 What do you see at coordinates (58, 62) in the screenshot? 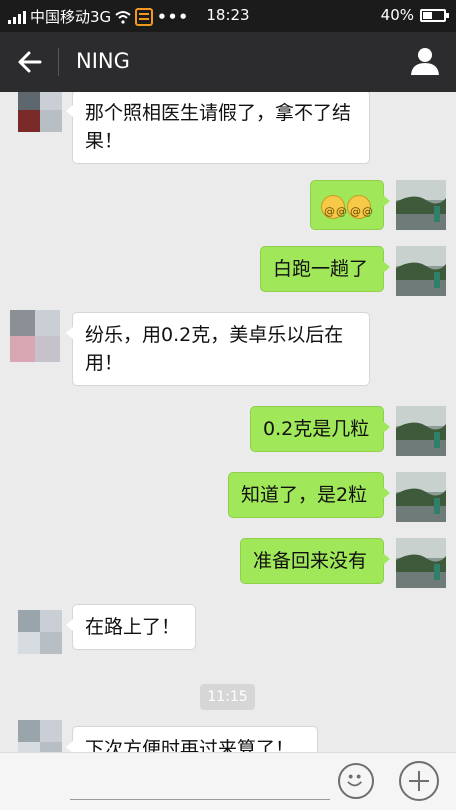
I see `header-divider` at bounding box center [58, 62].